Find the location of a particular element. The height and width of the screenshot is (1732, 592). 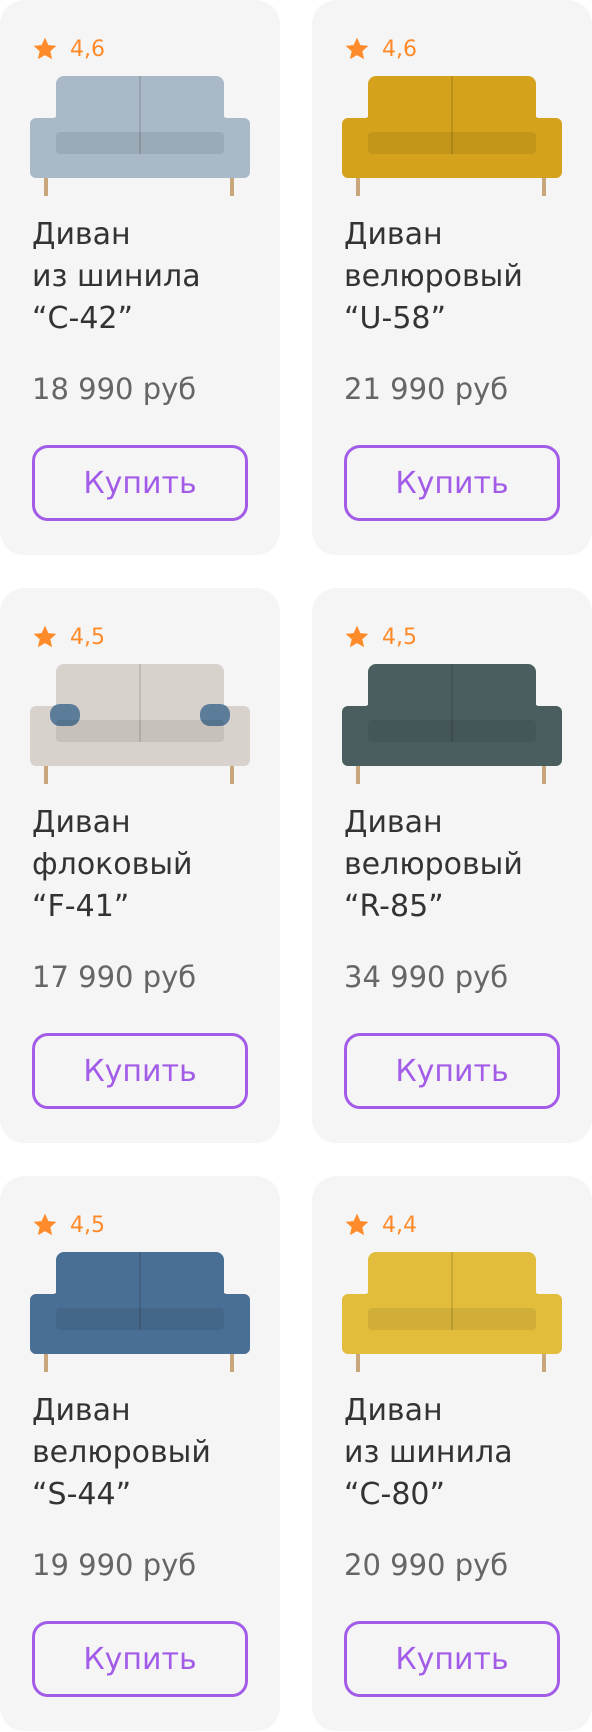

product-price: 20 990 руб is located at coordinates (426, 1565).